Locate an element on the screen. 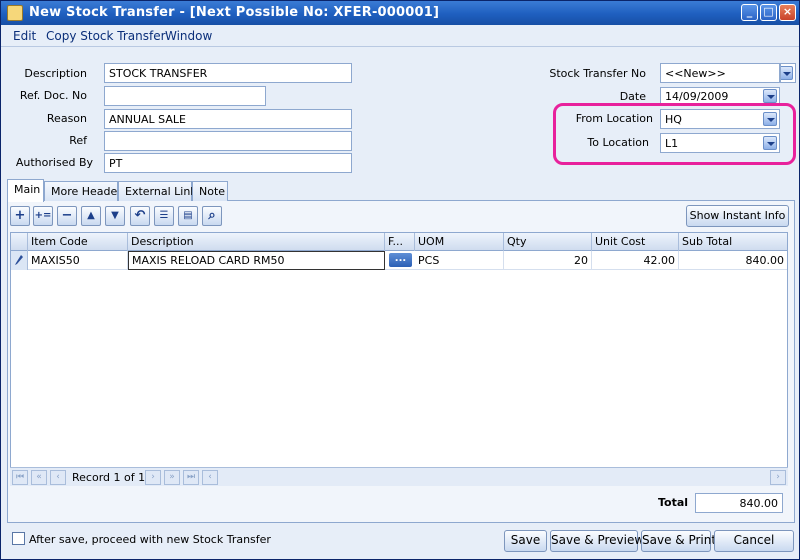 This screenshot has width=800, height=560. add-icon: + is located at coordinates (20, 216).